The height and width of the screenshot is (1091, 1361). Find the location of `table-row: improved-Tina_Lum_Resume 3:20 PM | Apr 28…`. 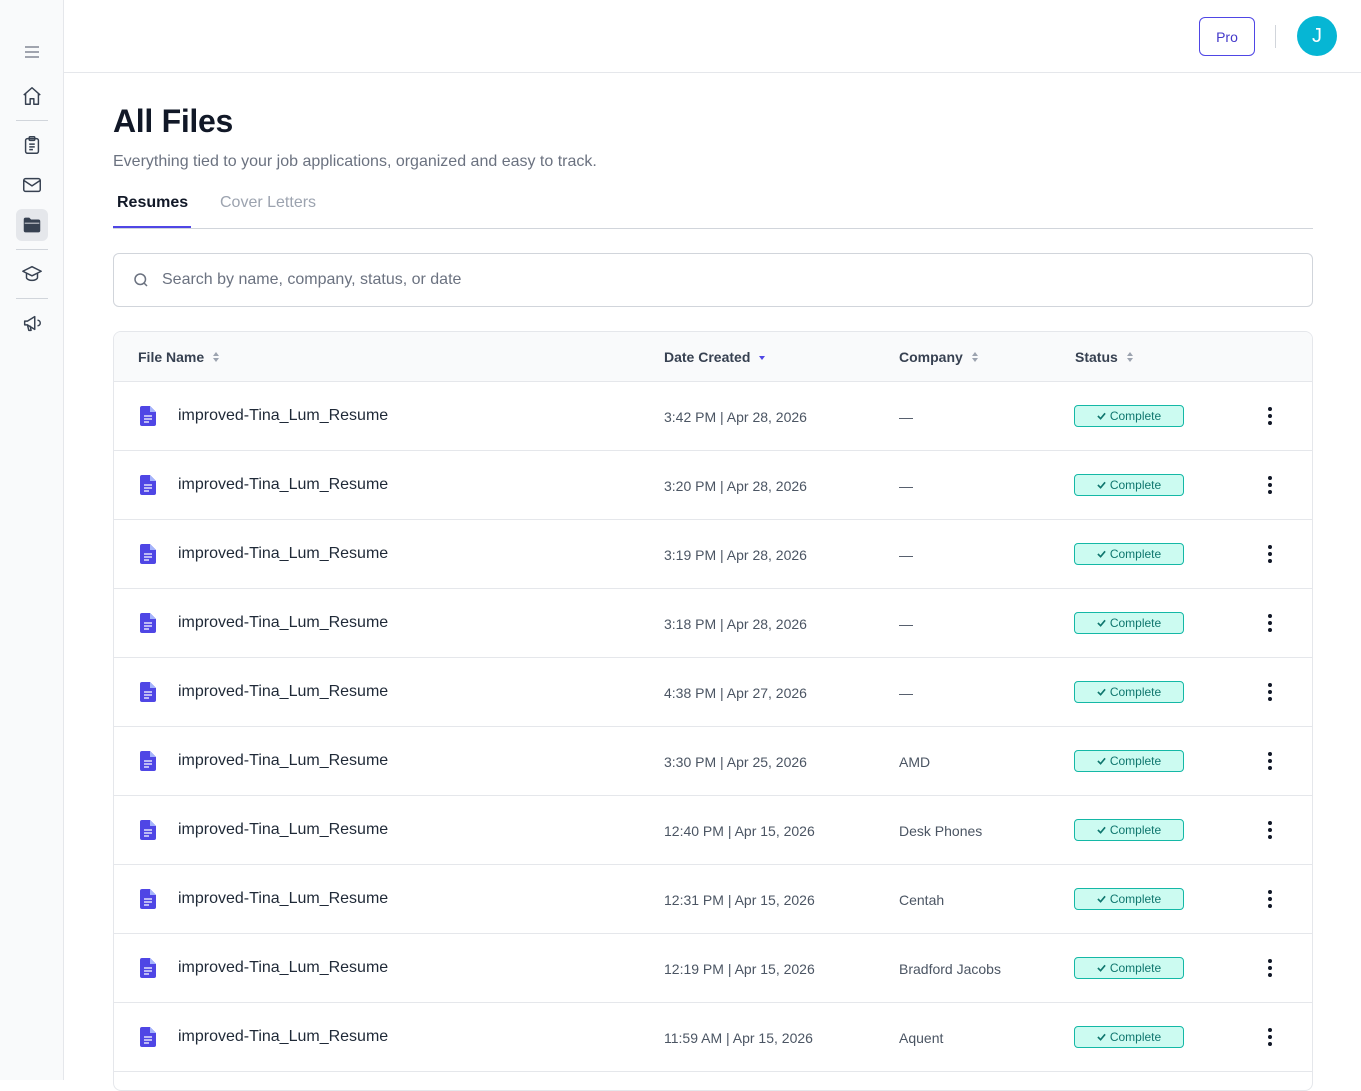

table-row: improved-Tina_Lum_Resume 3:20 PM | Apr 28… is located at coordinates (713, 485).